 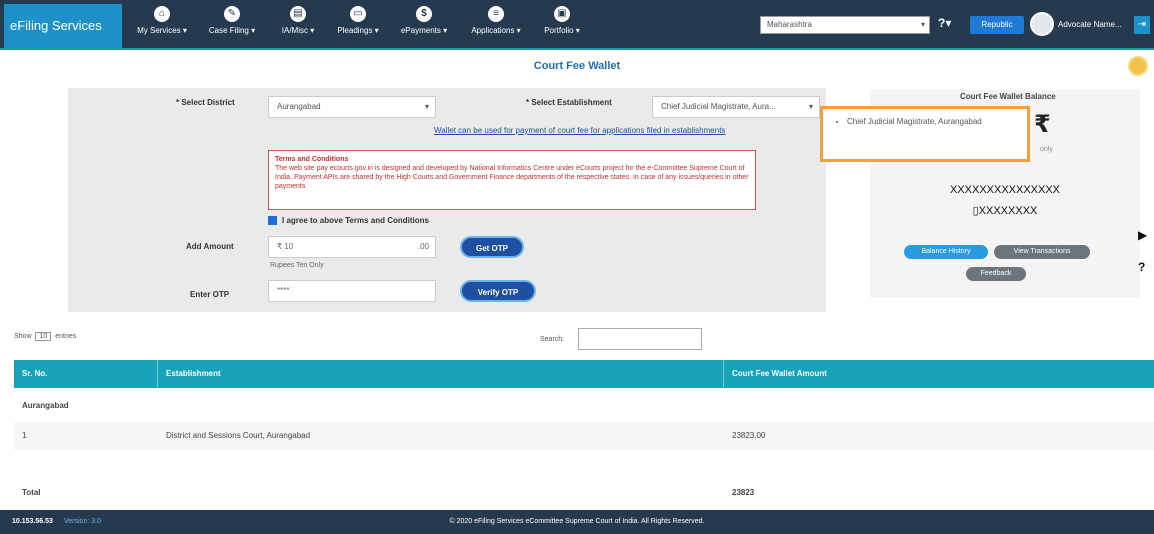 I want to click on masked-mobile-row: ▯XXXXXXXX, so click(x=1005, y=210).